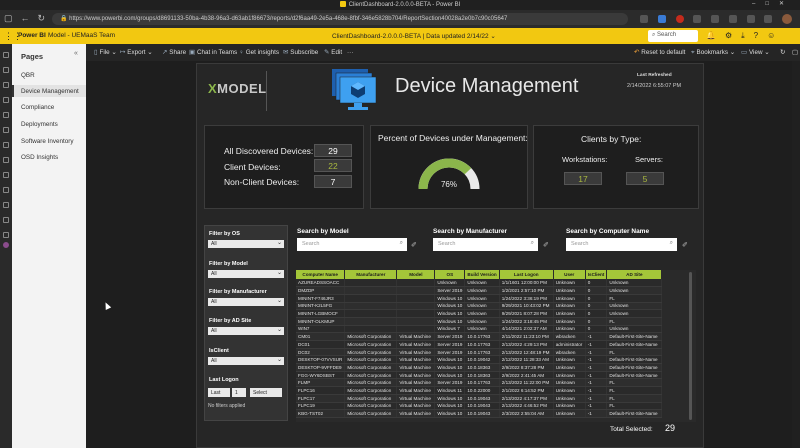 The height and width of the screenshot is (448, 800). What do you see at coordinates (323, 231) in the screenshot?
I see `search-model-label: Search by Model` at bounding box center [323, 231].